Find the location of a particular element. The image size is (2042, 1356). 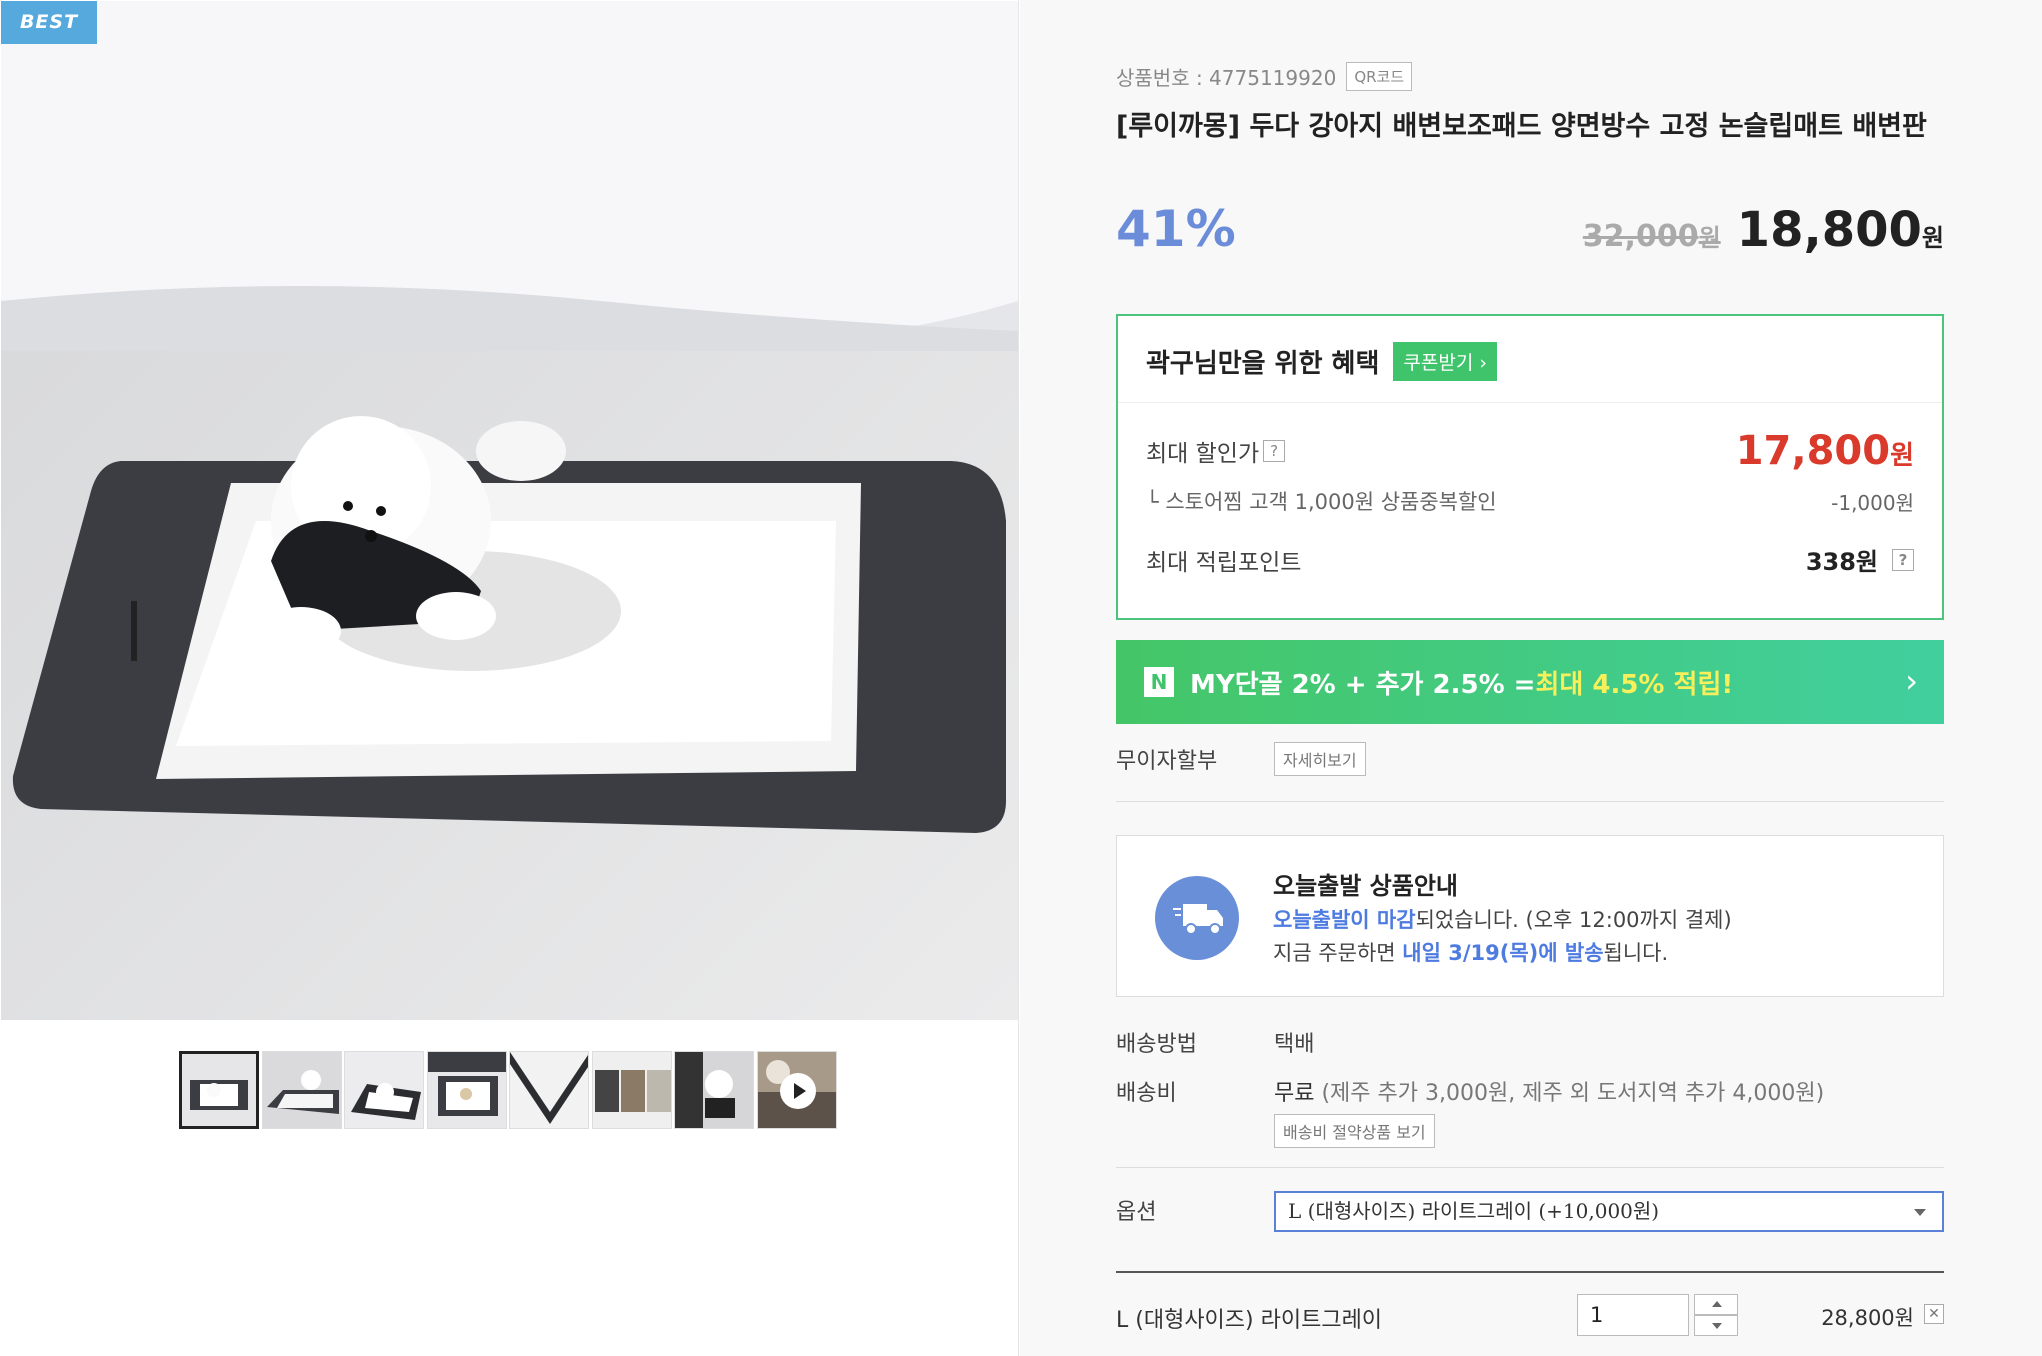

shipping-notice-line1: 오늘출발이 마감되었습니다. (오후 12:00까지 결제) is located at coordinates (1502, 920).